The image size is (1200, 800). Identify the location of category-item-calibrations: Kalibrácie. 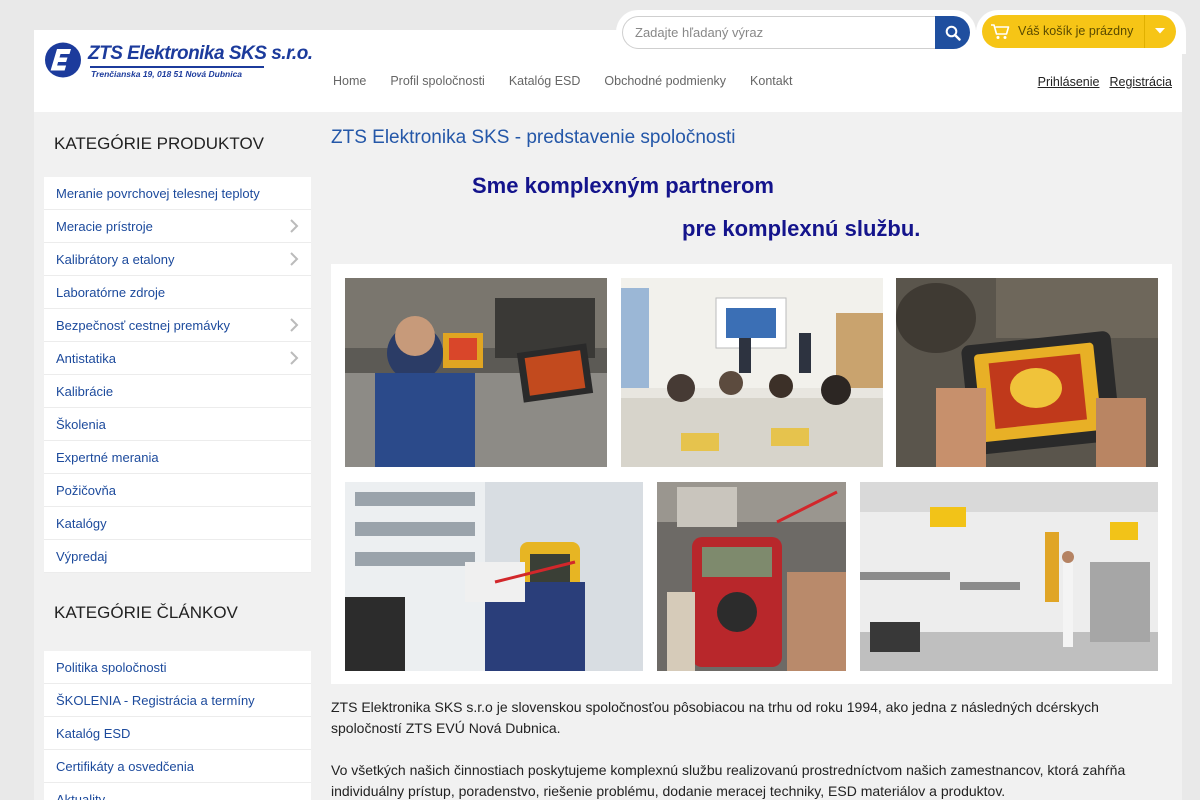
(177, 391).